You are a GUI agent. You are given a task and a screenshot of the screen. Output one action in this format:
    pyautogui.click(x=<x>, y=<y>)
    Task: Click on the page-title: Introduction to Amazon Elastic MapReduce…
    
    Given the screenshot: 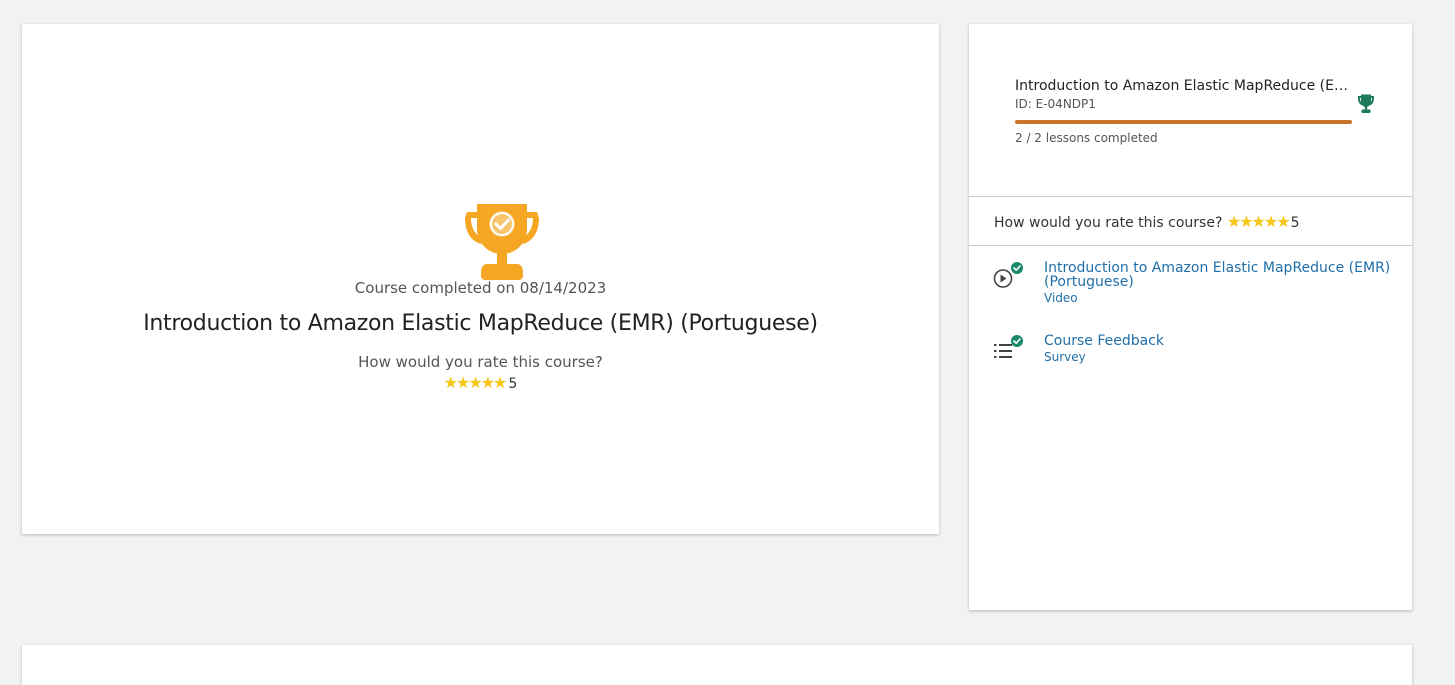 What is the action you would take?
    pyautogui.click(x=480, y=323)
    